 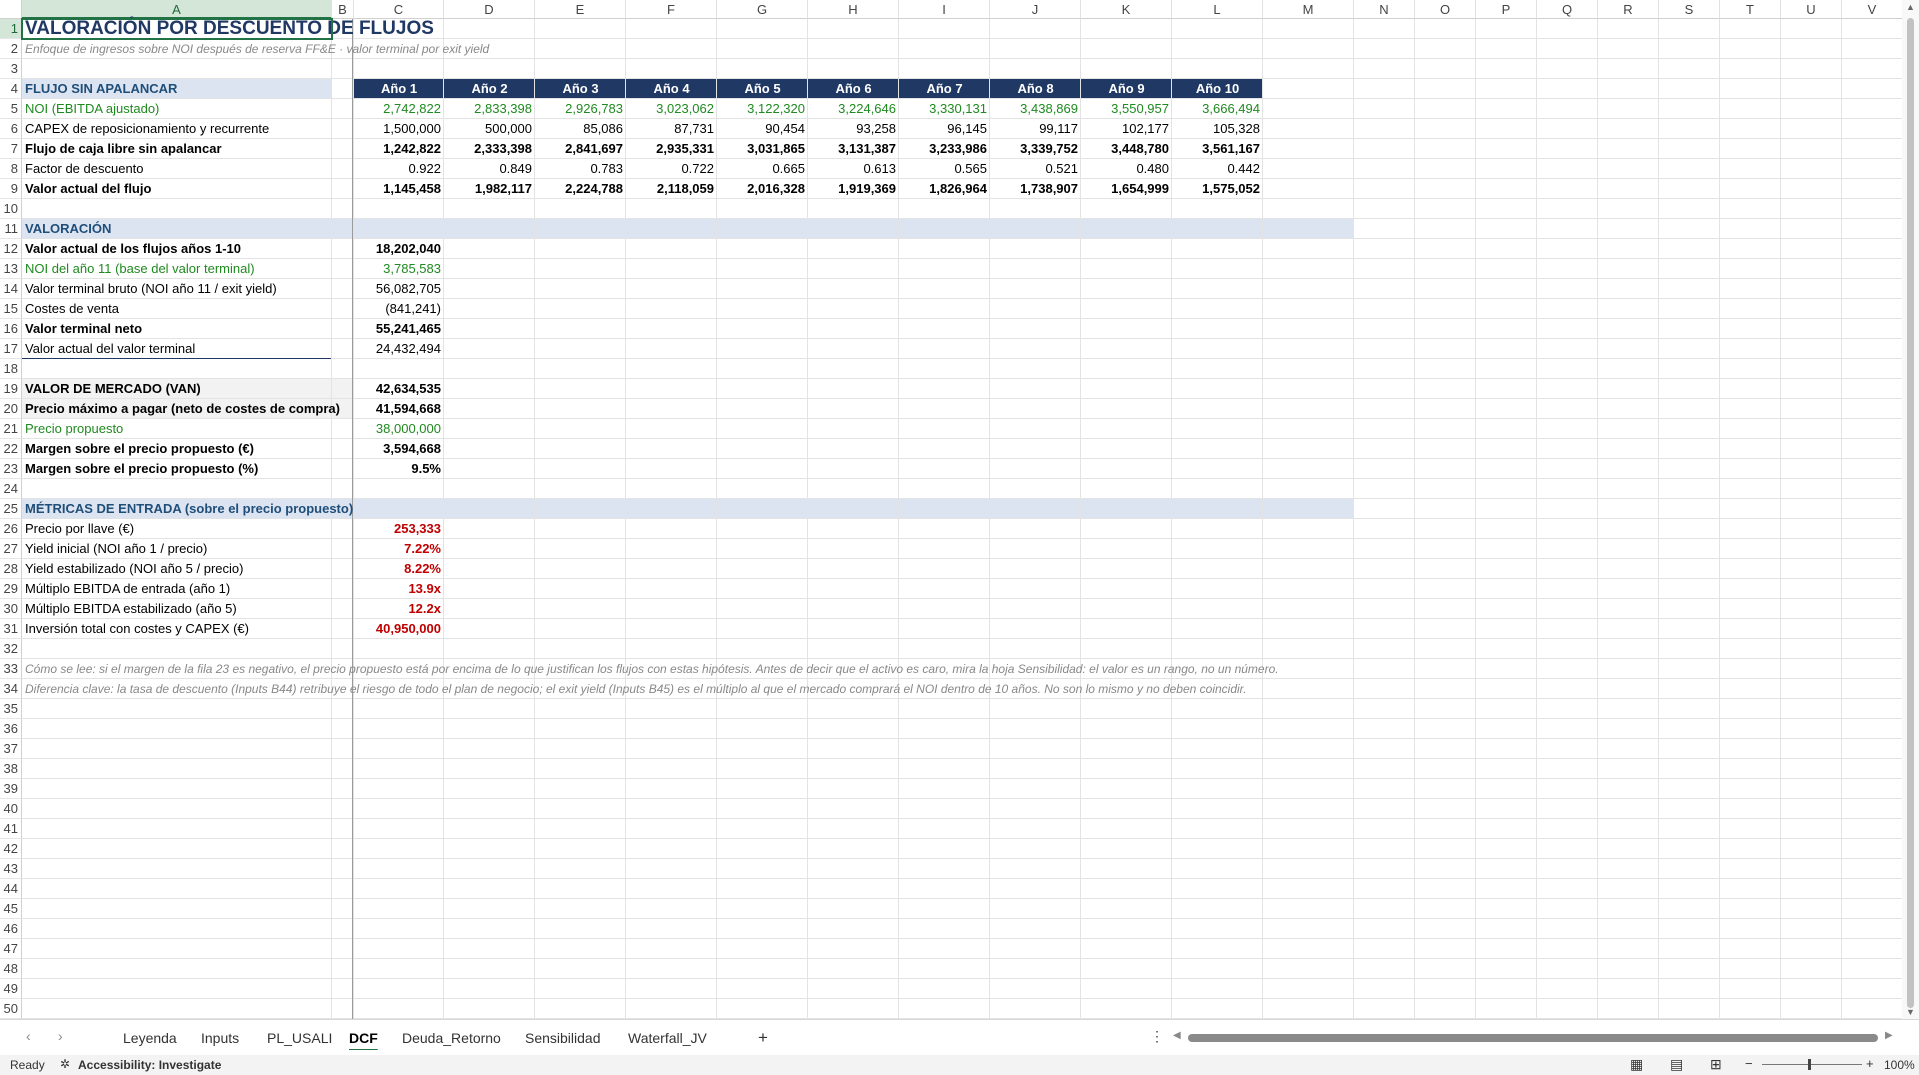 What do you see at coordinates (399, 549) in the screenshot?
I see `metric-value: 7.22%` at bounding box center [399, 549].